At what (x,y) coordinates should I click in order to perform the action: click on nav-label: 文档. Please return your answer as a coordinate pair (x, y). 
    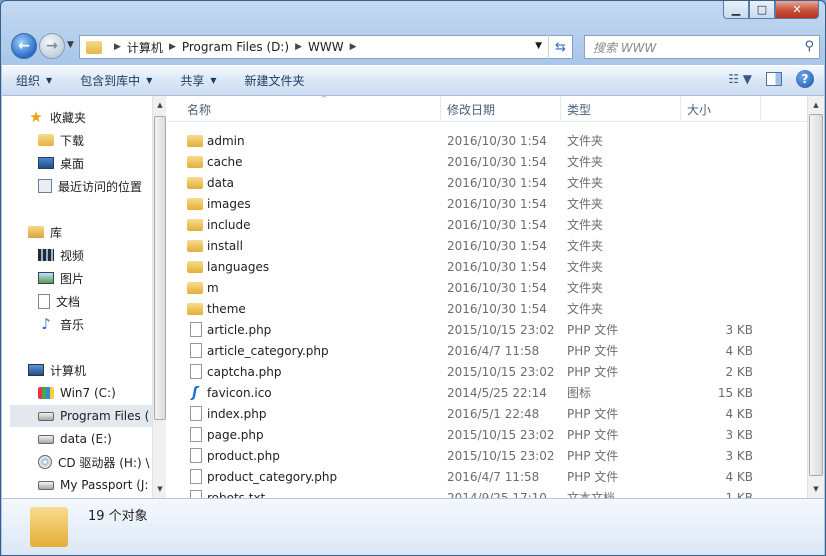
    Looking at the image, I should click on (68, 301).